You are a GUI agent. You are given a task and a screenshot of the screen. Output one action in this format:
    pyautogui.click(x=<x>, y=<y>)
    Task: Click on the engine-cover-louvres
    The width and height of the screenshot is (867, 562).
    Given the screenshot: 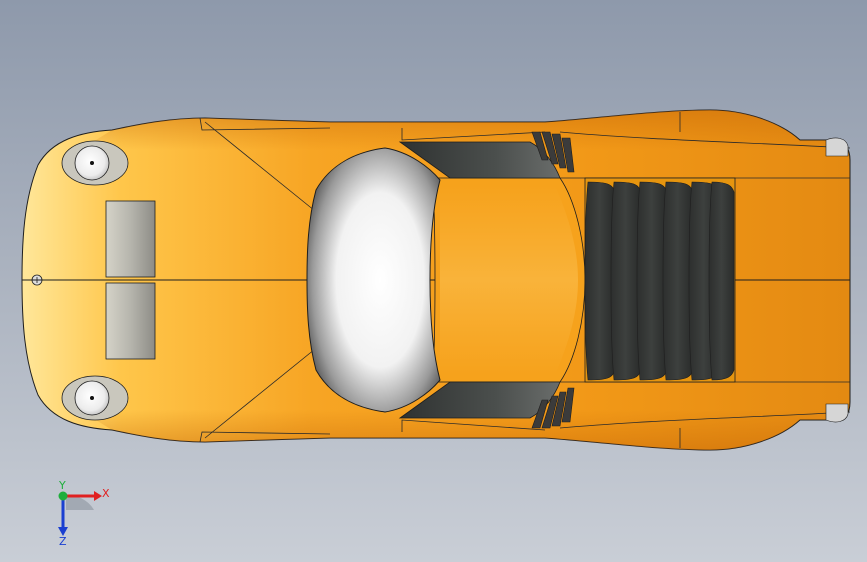 What is the action you would take?
    pyautogui.click(x=660, y=280)
    